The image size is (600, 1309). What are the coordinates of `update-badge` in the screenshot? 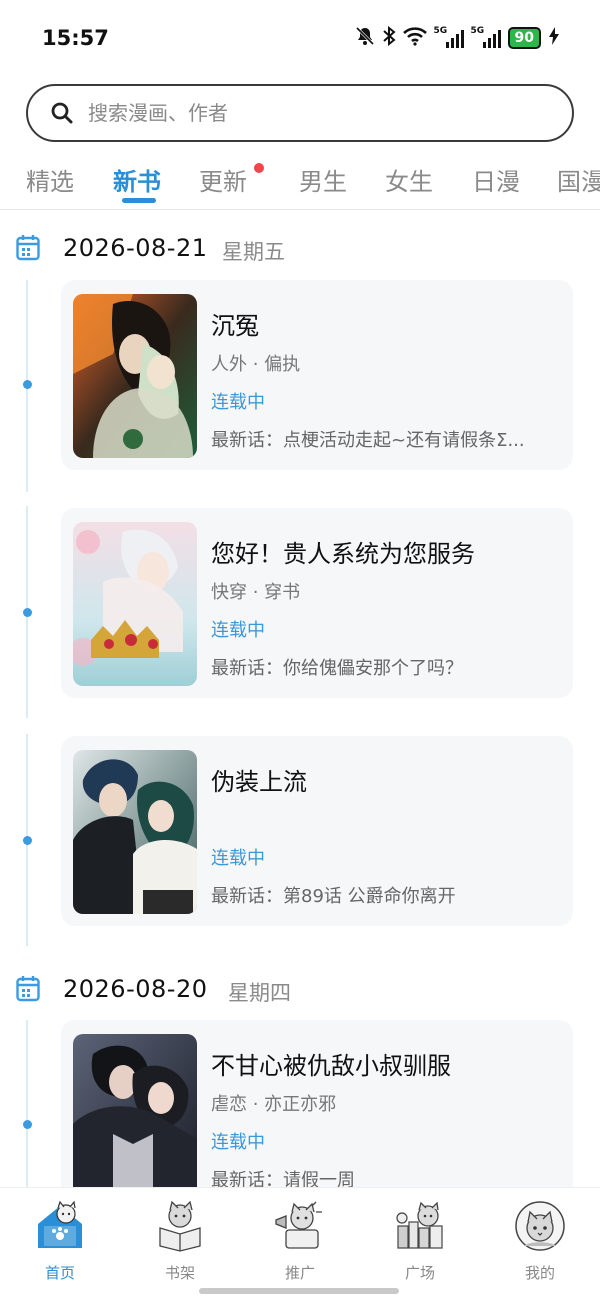 It's located at (259, 168).